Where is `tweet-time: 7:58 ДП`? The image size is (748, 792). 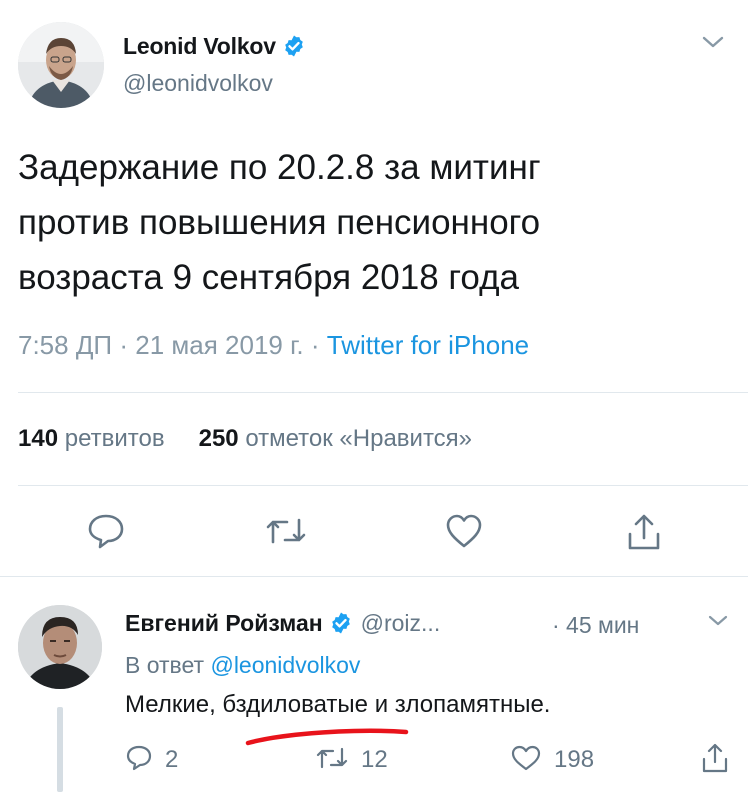 tweet-time: 7:58 ДП is located at coordinates (65, 345).